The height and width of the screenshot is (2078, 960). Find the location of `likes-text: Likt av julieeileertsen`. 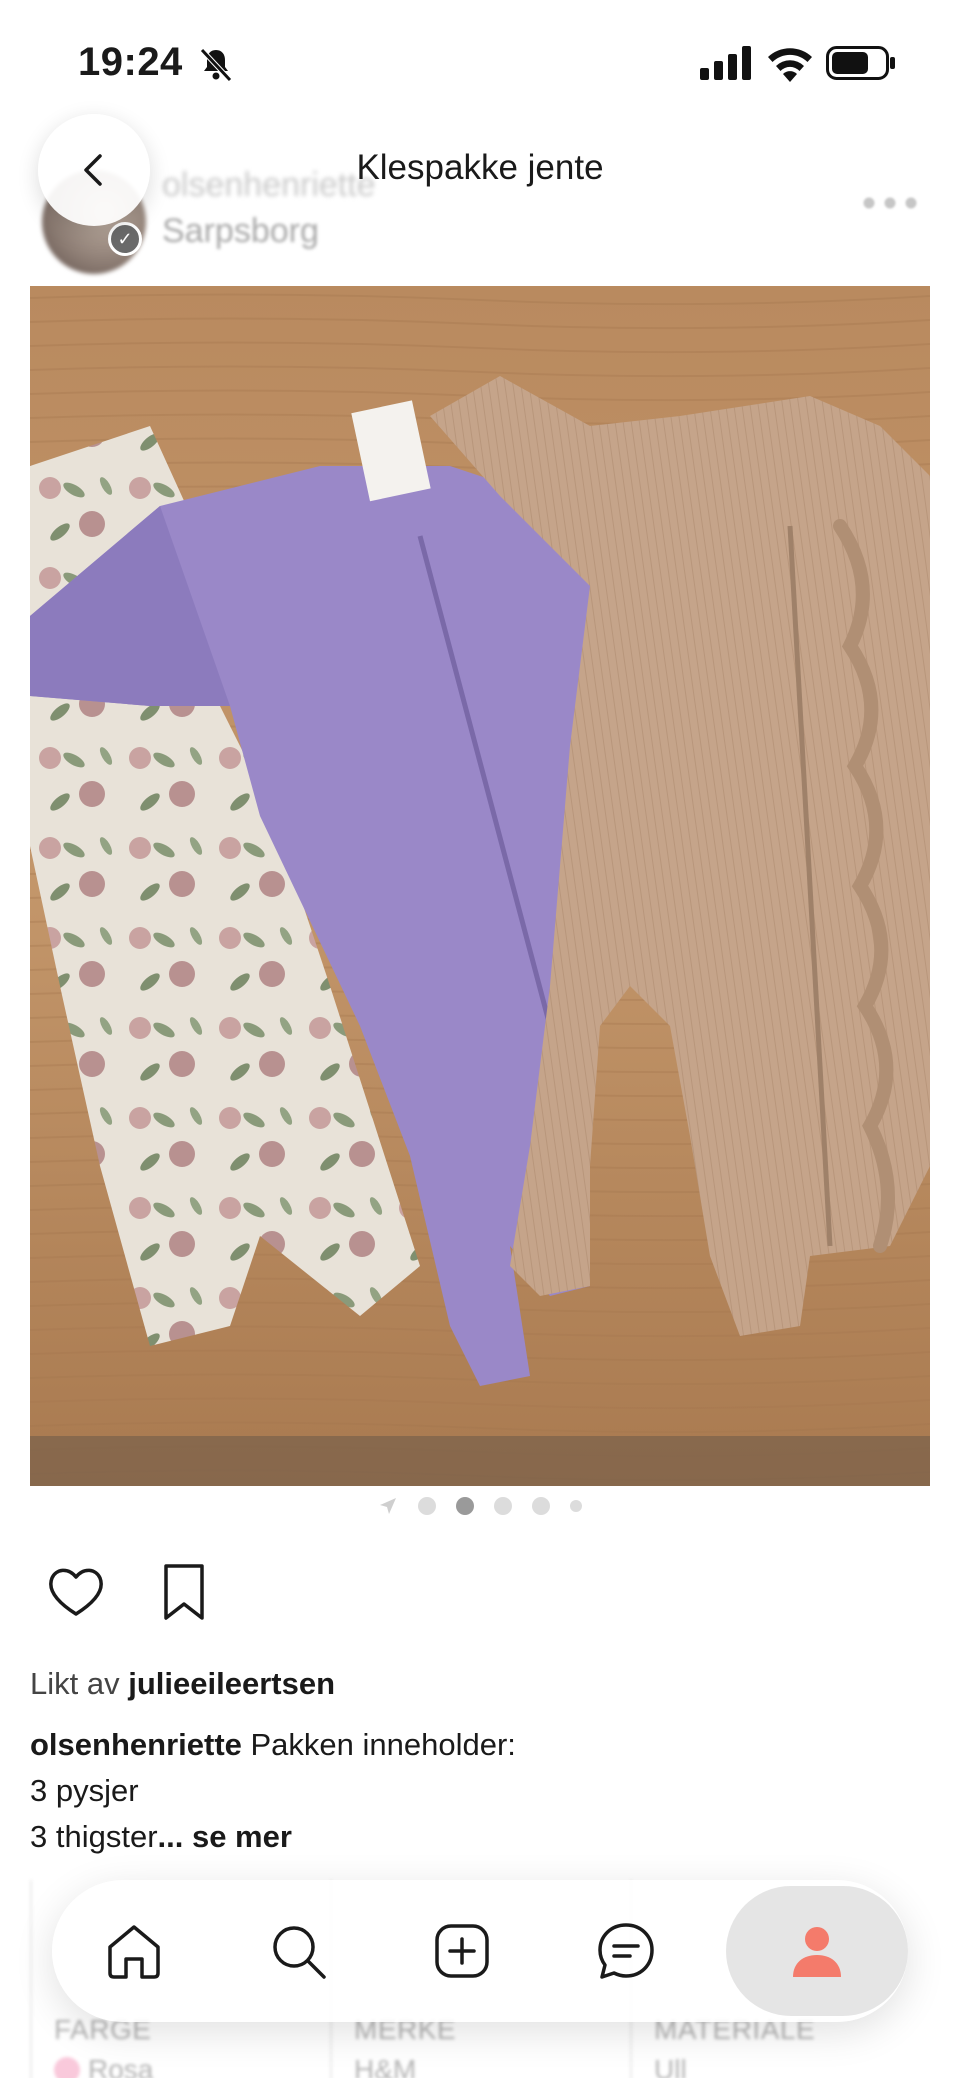

likes-text: Likt av julieeileertsen is located at coordinates (182, 1684).